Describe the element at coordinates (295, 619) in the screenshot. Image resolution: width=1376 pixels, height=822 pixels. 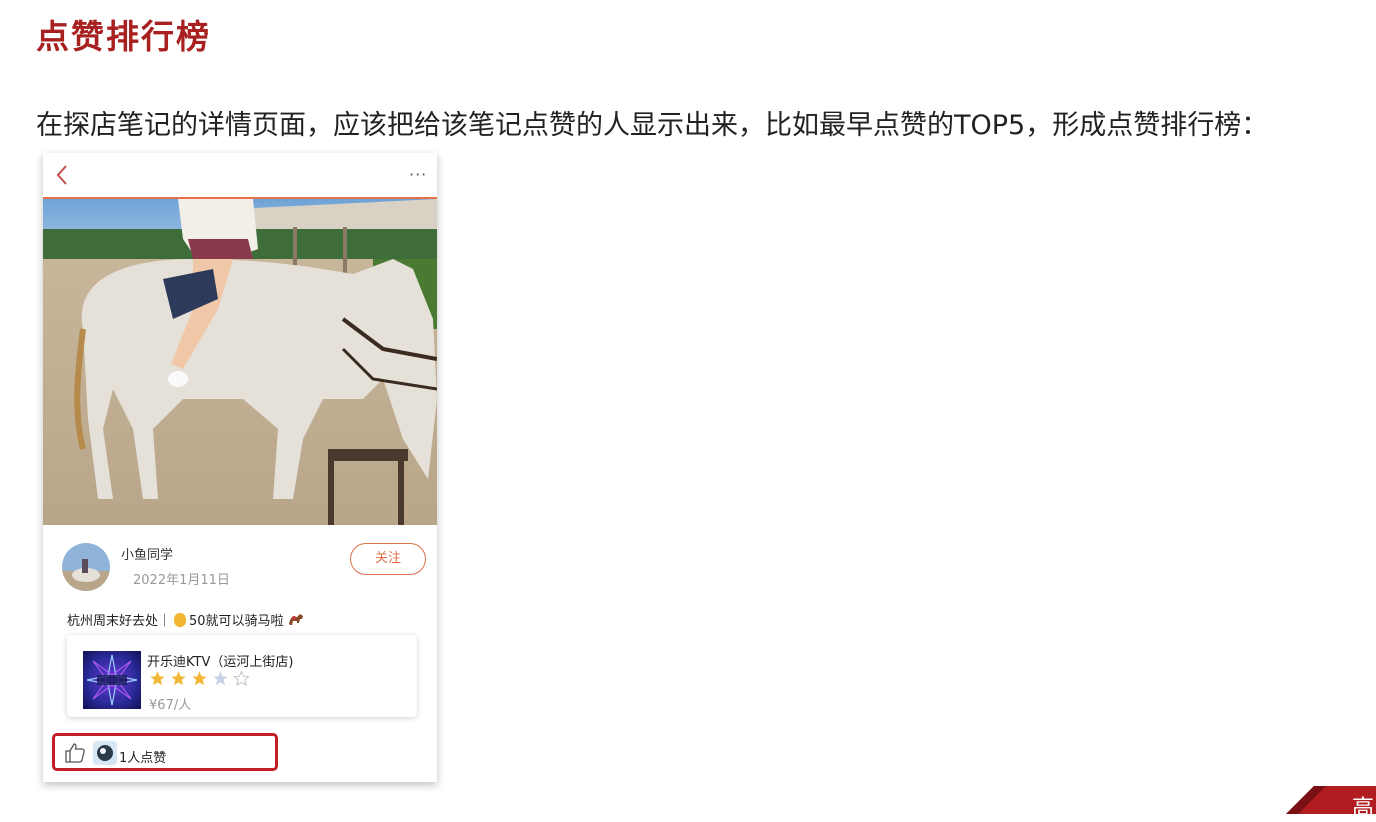
I see `horse-icon` at that location.